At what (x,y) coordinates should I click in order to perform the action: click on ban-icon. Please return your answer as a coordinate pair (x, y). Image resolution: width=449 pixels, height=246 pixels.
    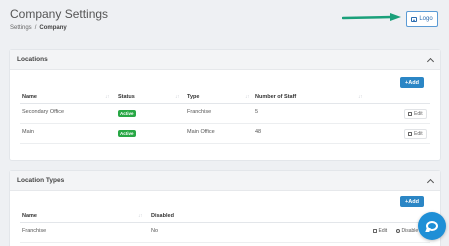
    Looking at the image, I should click on (398, 231).